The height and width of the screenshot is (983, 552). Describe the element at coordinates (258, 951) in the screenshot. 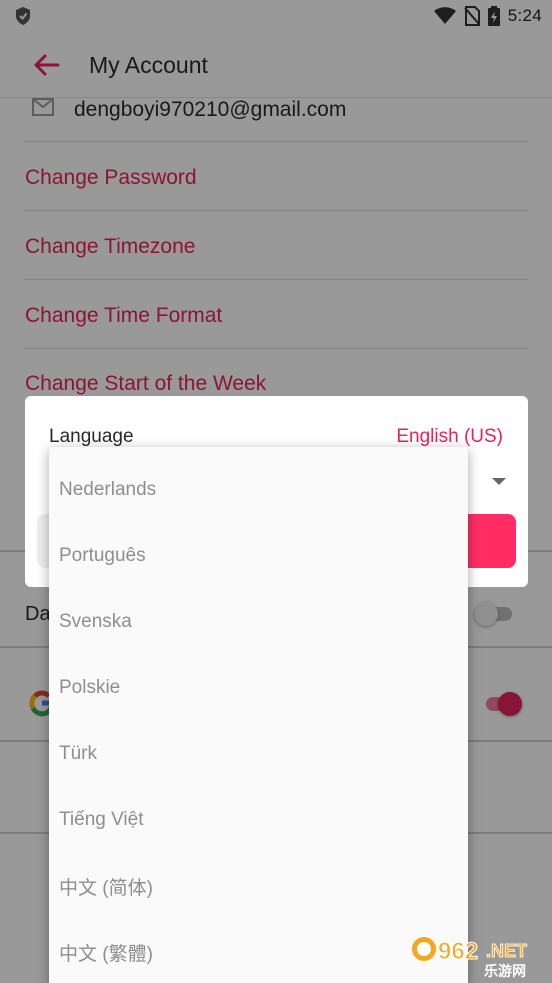

I see `language-option-chinese-traditional: 中文 (繁體)` at that location.